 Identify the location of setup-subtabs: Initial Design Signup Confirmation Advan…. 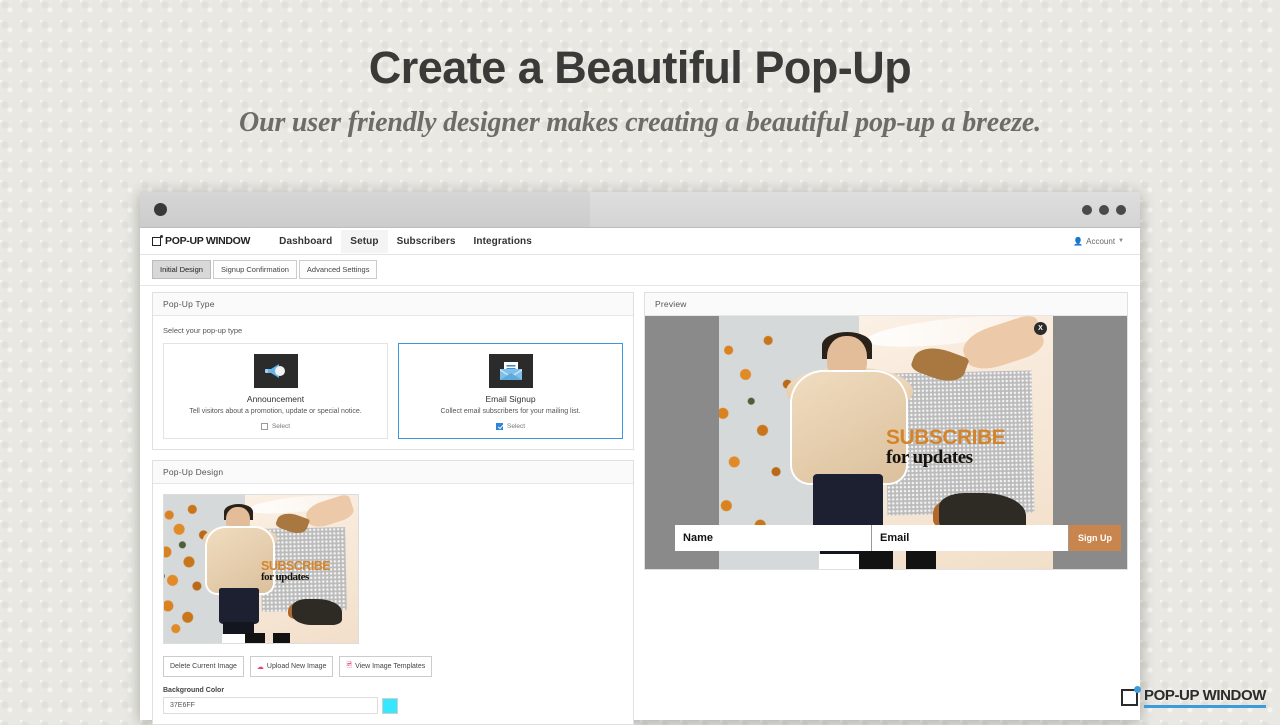
(640, 270).